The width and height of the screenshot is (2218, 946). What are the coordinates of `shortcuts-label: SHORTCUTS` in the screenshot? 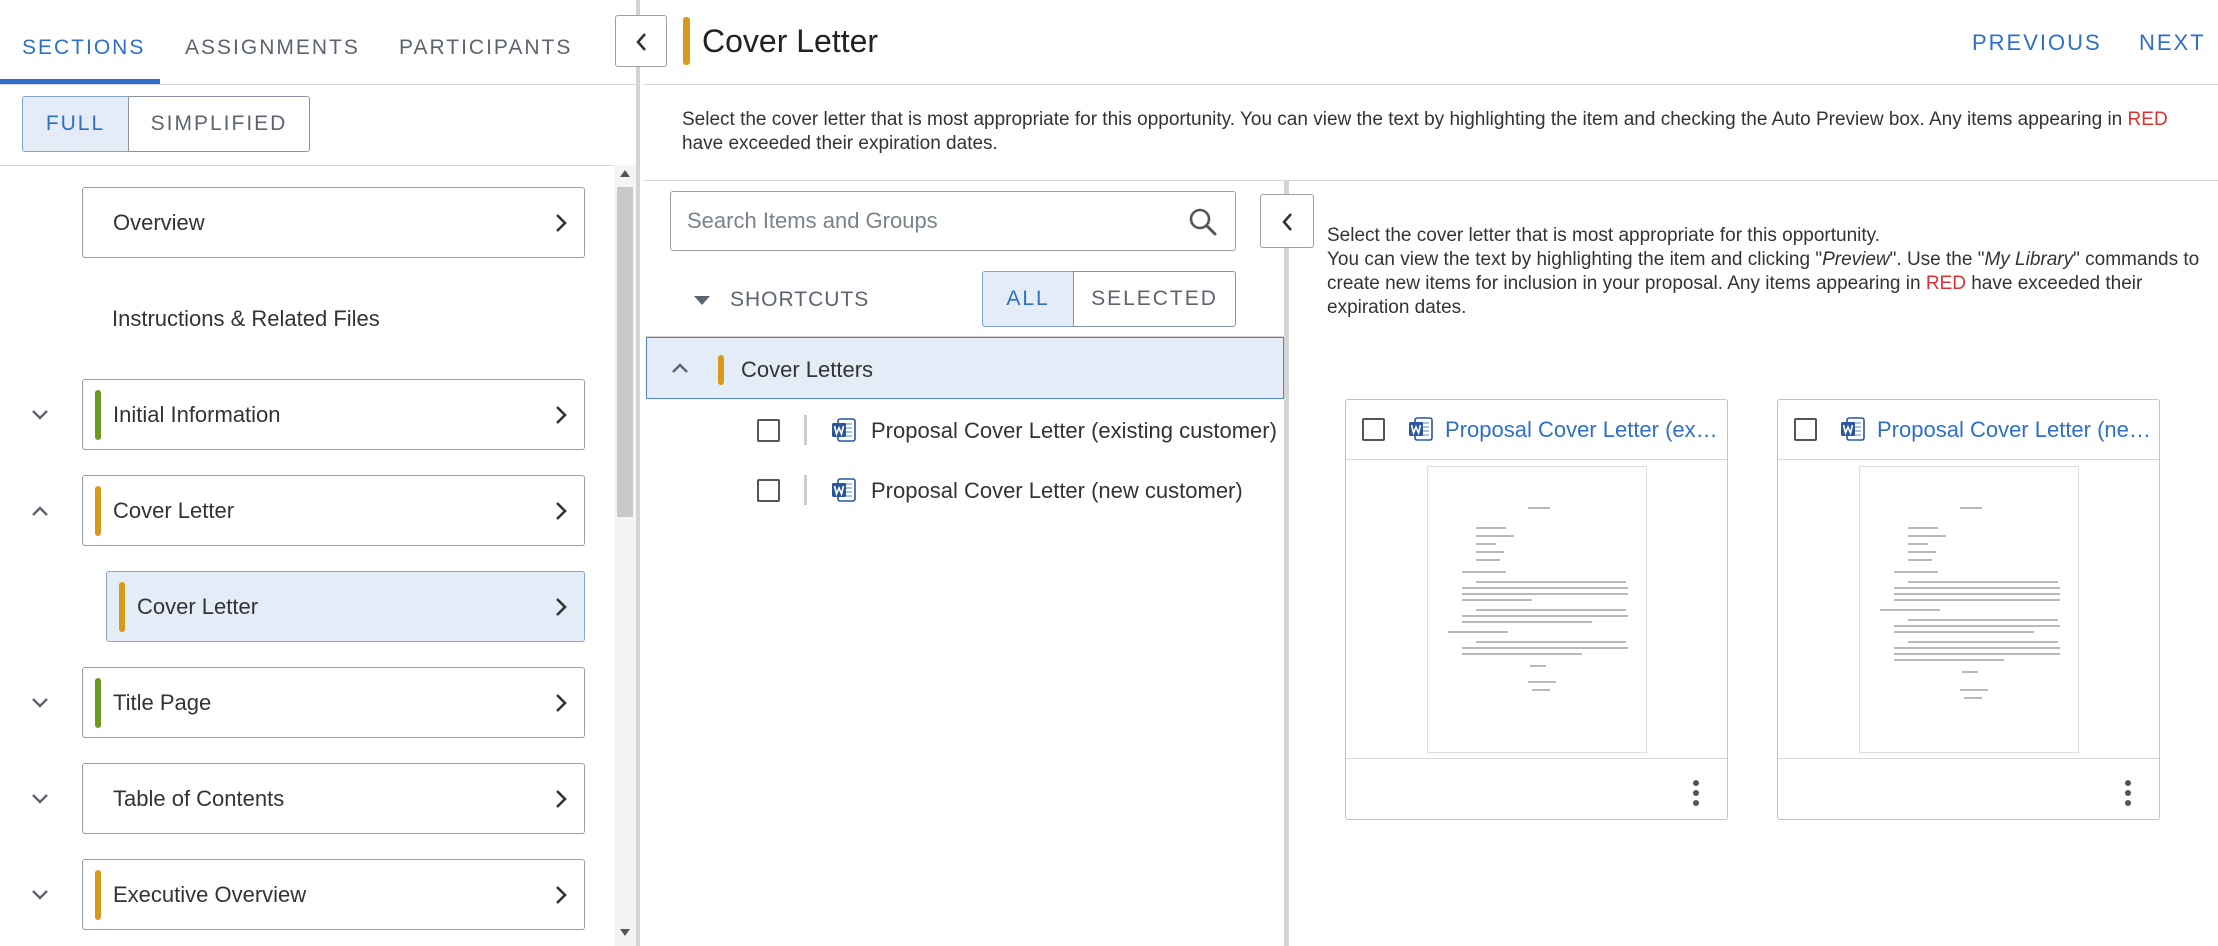 It's located at (799, 300).